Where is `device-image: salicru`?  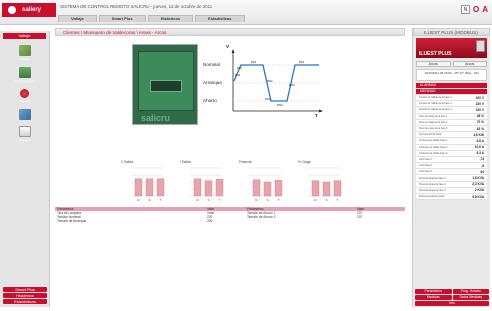 device-image: salicru is located at coordinates (165, 84).